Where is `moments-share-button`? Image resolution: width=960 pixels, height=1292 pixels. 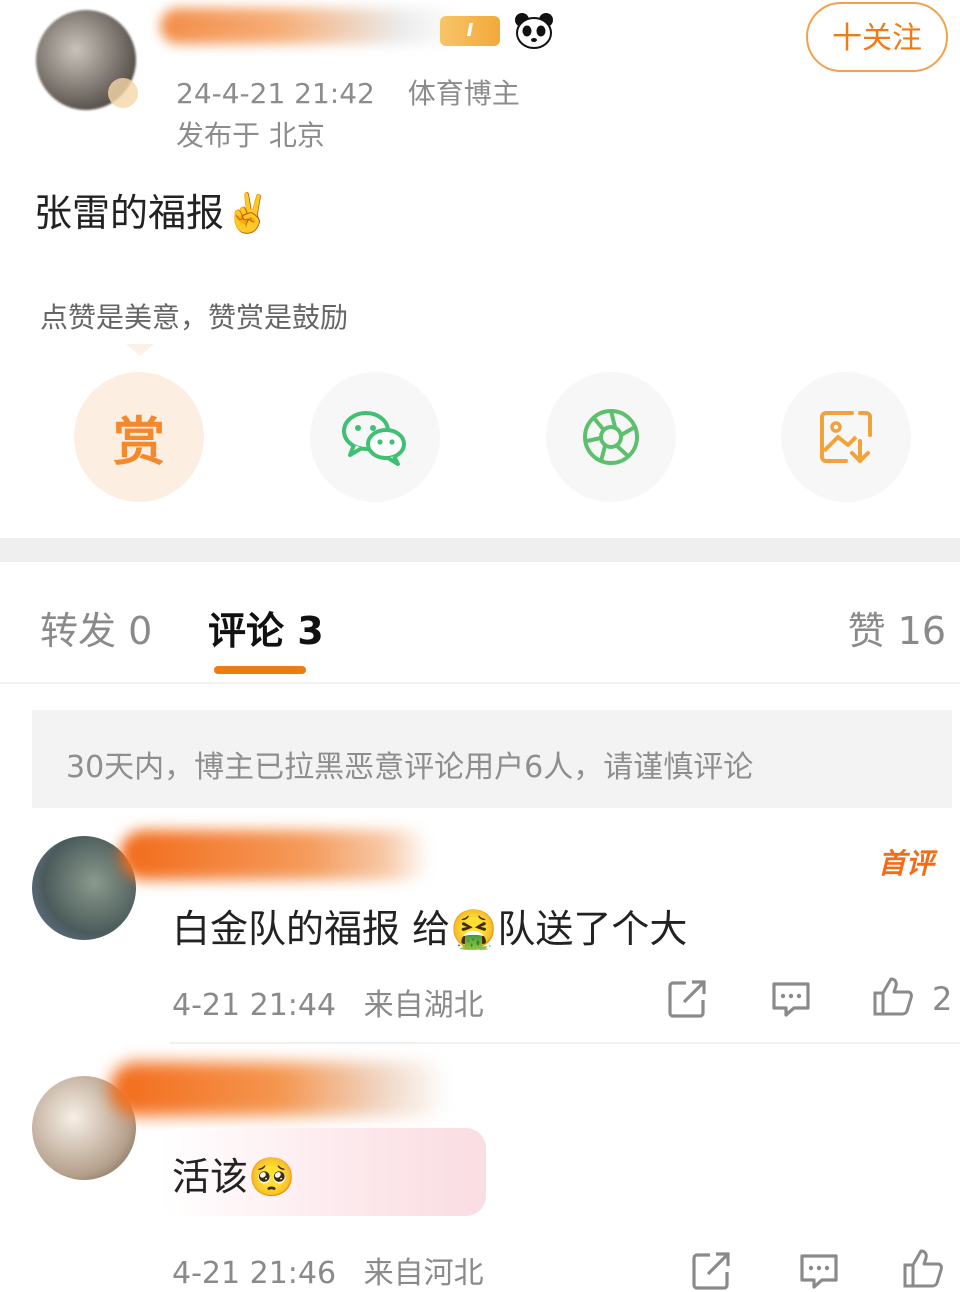
moments-share-button is located at coordinates (611, 437).